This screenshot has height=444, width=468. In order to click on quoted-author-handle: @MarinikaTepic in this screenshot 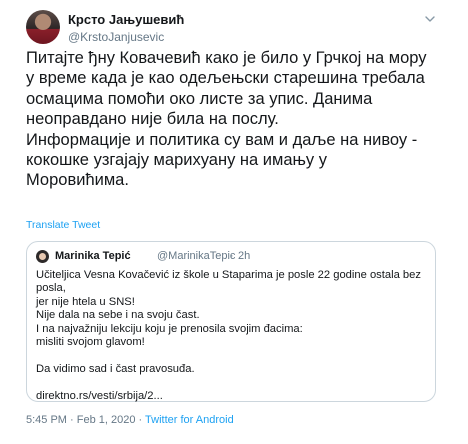, I will do `click(196, 256)`.